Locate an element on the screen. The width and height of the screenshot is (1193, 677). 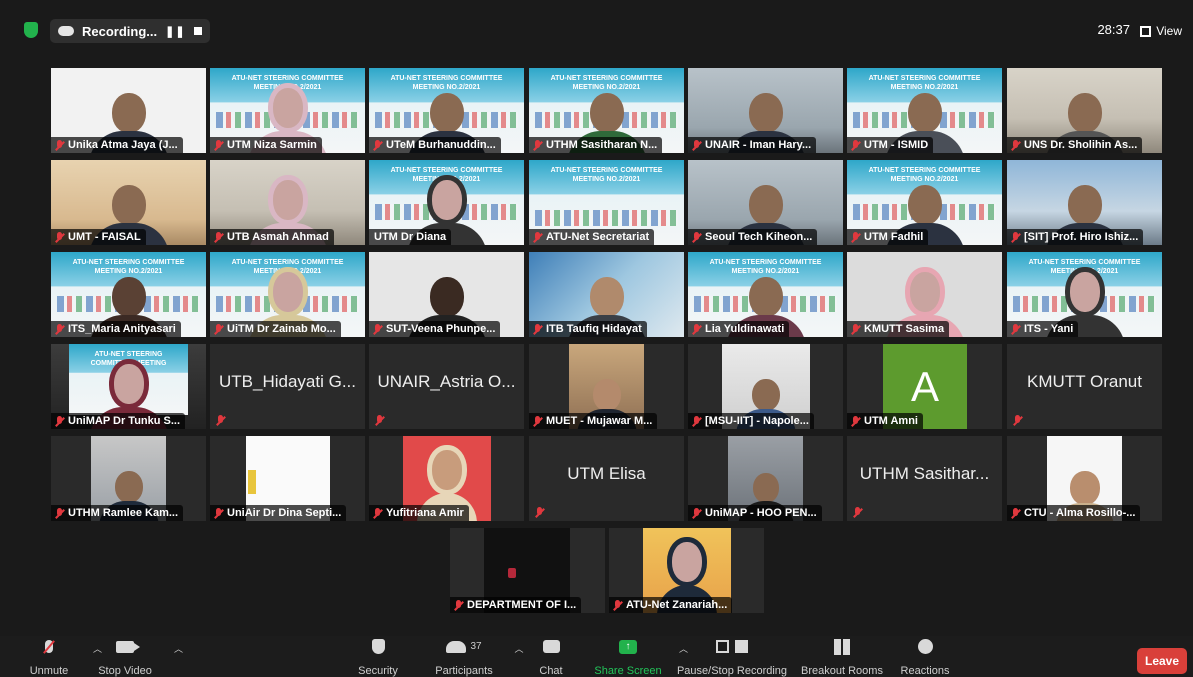
participant-name: ITS_Maria Anityasari is located at coordinates (122, 329).